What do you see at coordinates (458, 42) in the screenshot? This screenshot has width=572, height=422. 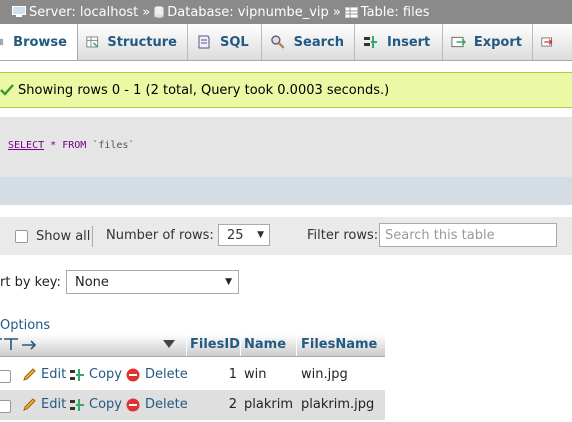 I see `export-icon` at bounding box center [458, 42].